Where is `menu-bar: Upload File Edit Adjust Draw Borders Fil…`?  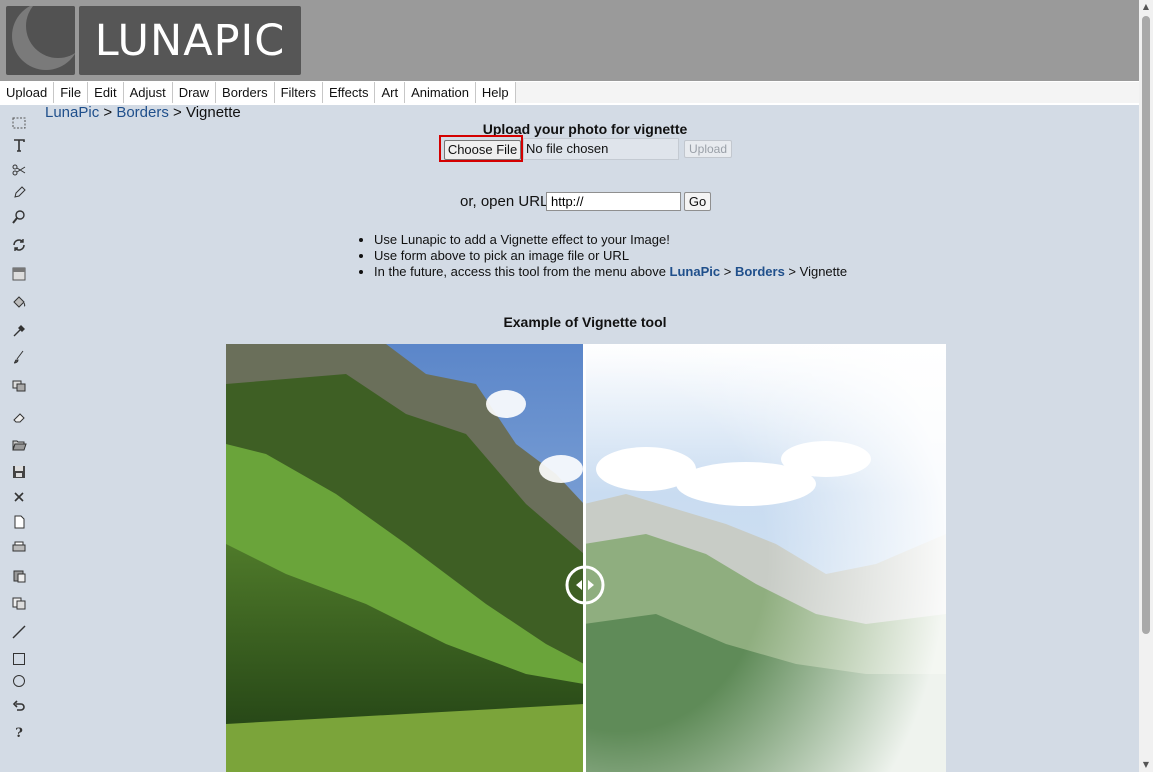 menu-bar: Upload File Edit Adjust Draw Borders Fil… is located at coordinates (569, 93).